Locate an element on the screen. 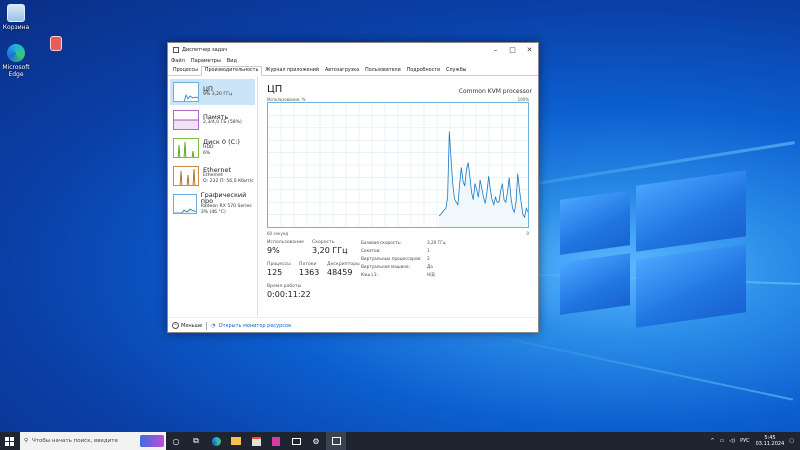 This screenshot has height=450, width=800. tab-startup: Автозагрузка is located at coordinates (342, 71).